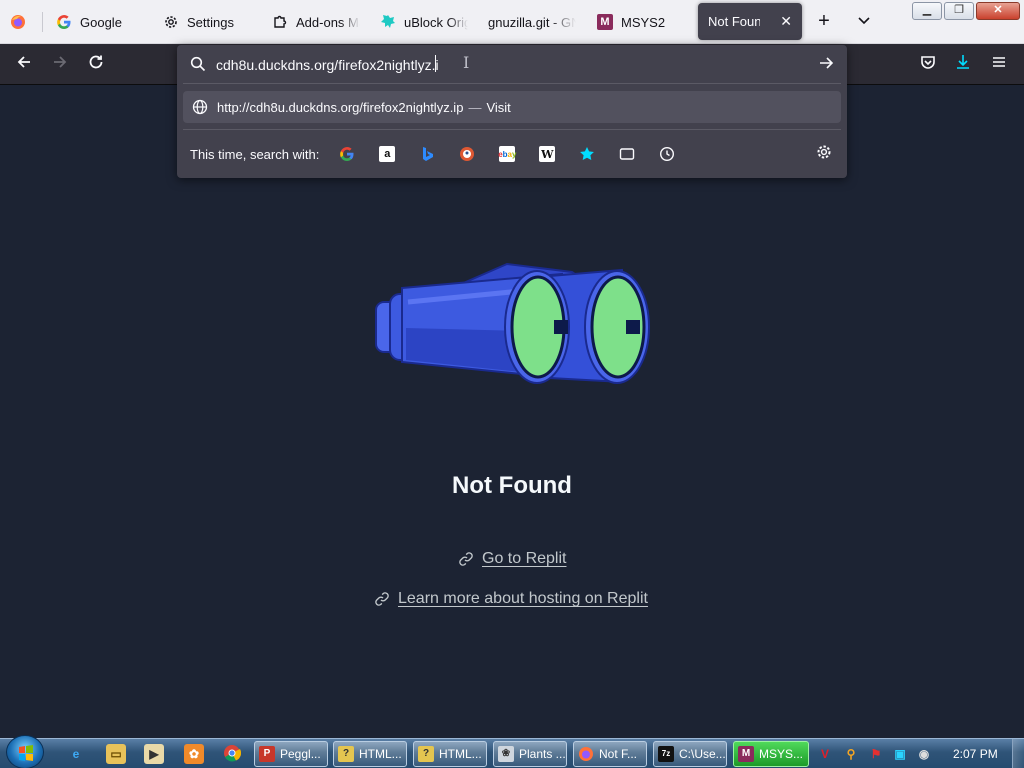  What do you see at coordinates (210, 22) in the screenshot?
I see `tab-label: Settings` at bounding box center [210, 22].